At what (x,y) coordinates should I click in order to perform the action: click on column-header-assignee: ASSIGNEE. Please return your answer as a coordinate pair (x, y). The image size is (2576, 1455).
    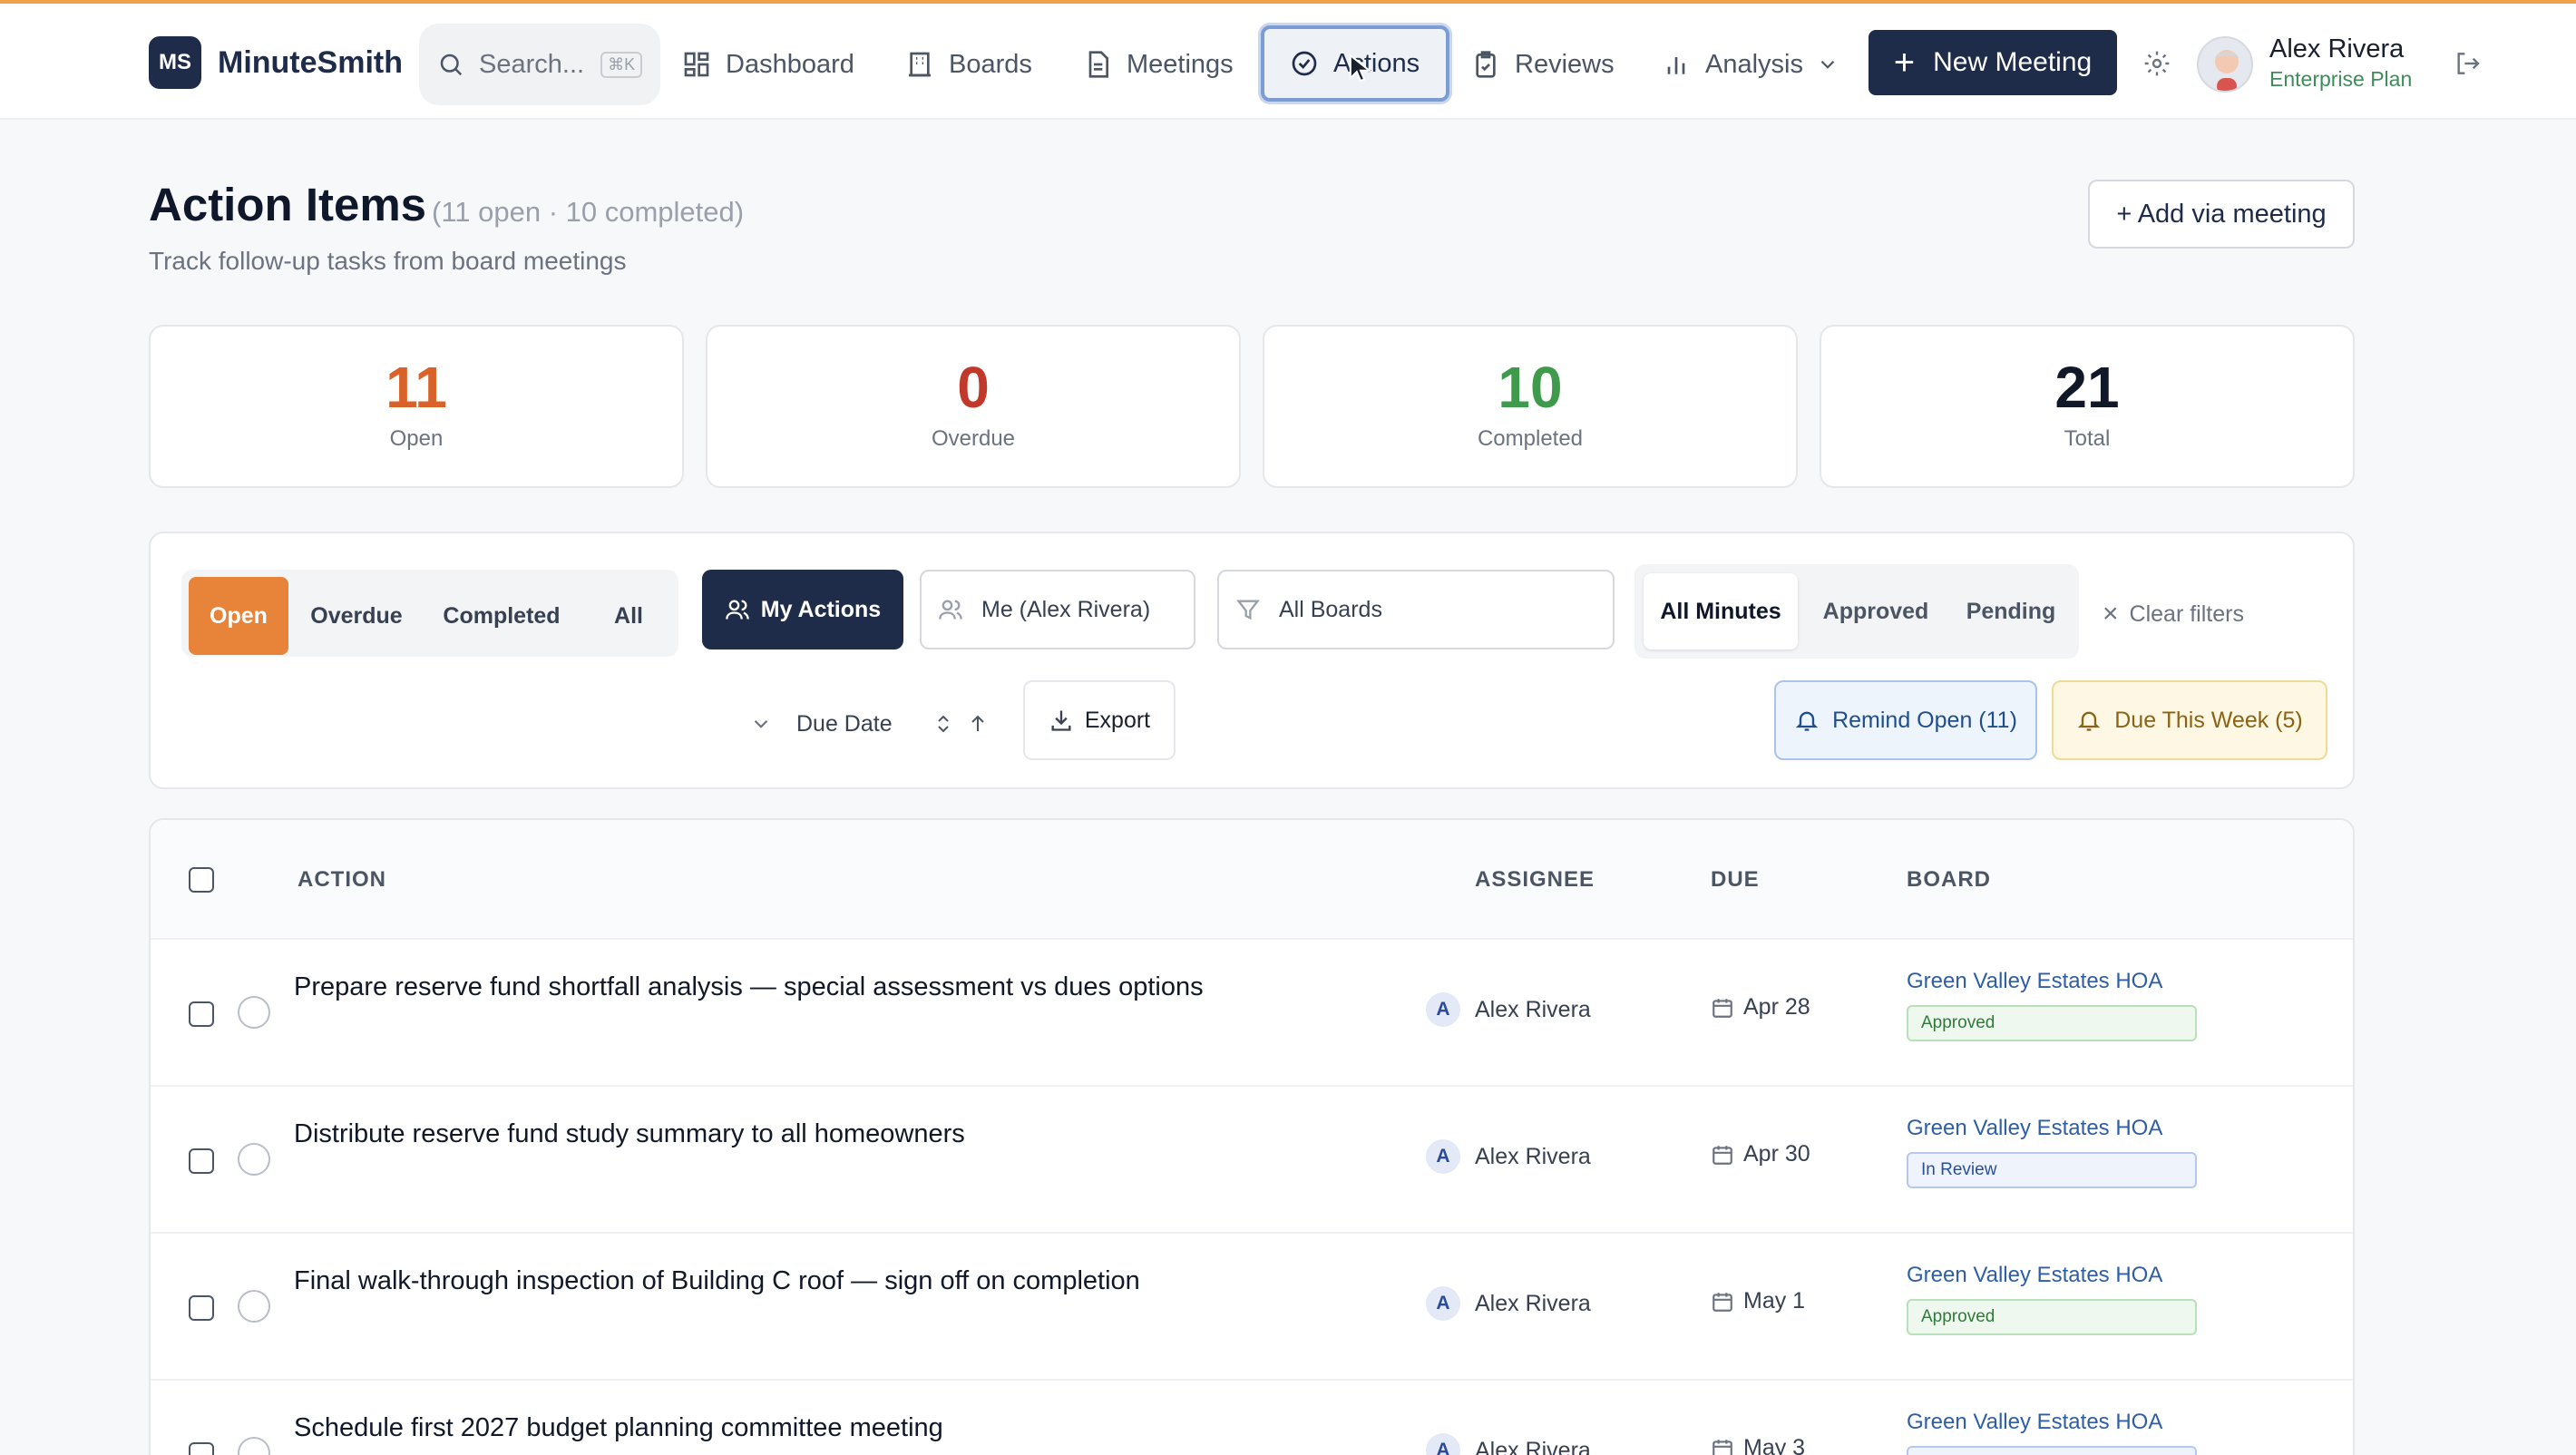
    Looking at the image, I should click on (1535, 880).